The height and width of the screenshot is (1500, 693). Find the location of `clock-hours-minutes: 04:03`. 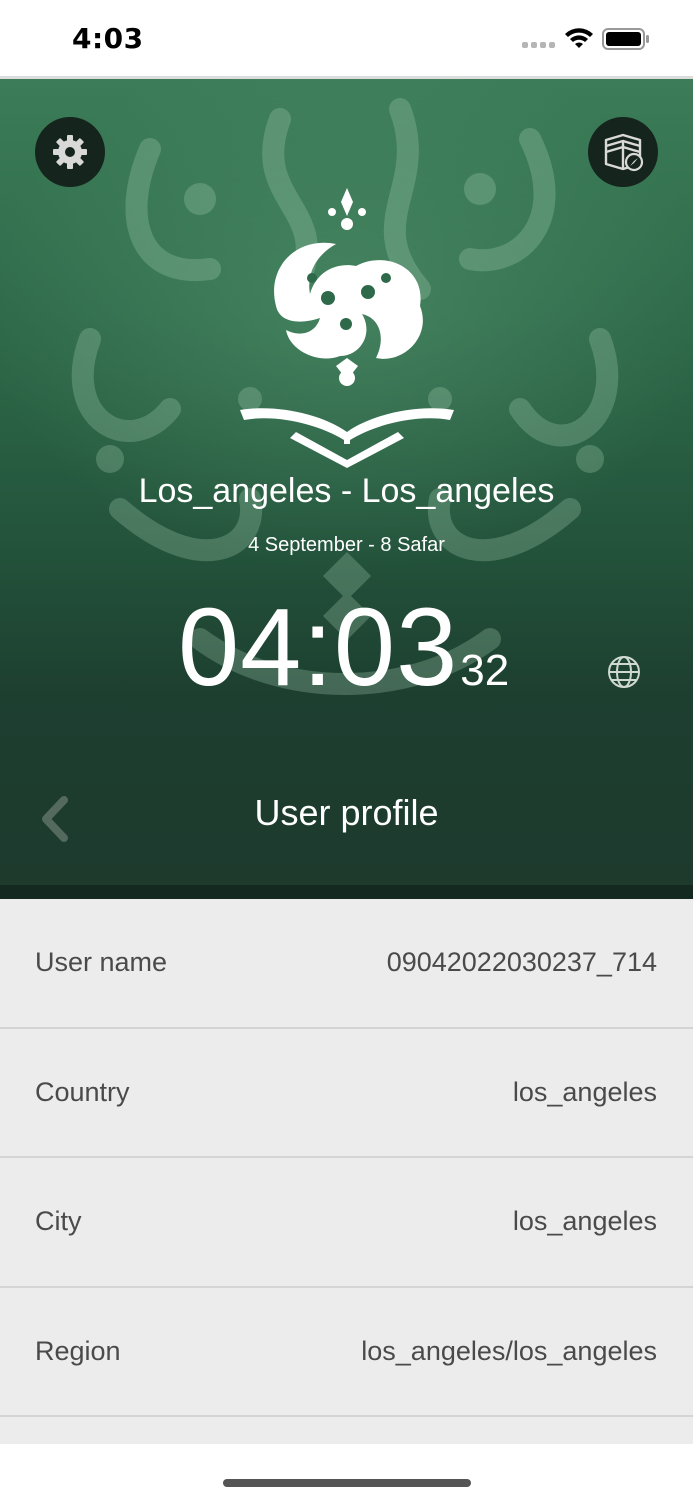

clock-hours-minutes: 04:03 is located at coordinates (318, 647).